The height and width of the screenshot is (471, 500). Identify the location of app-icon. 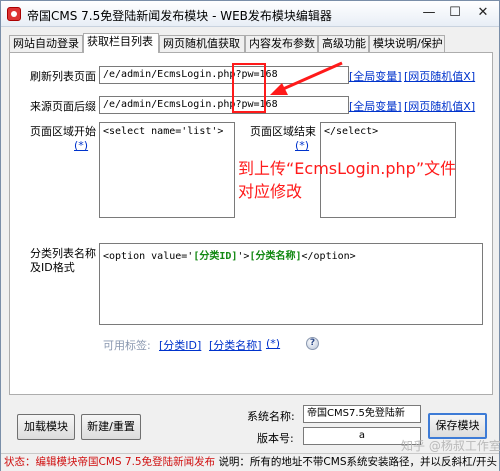
(14, 14).